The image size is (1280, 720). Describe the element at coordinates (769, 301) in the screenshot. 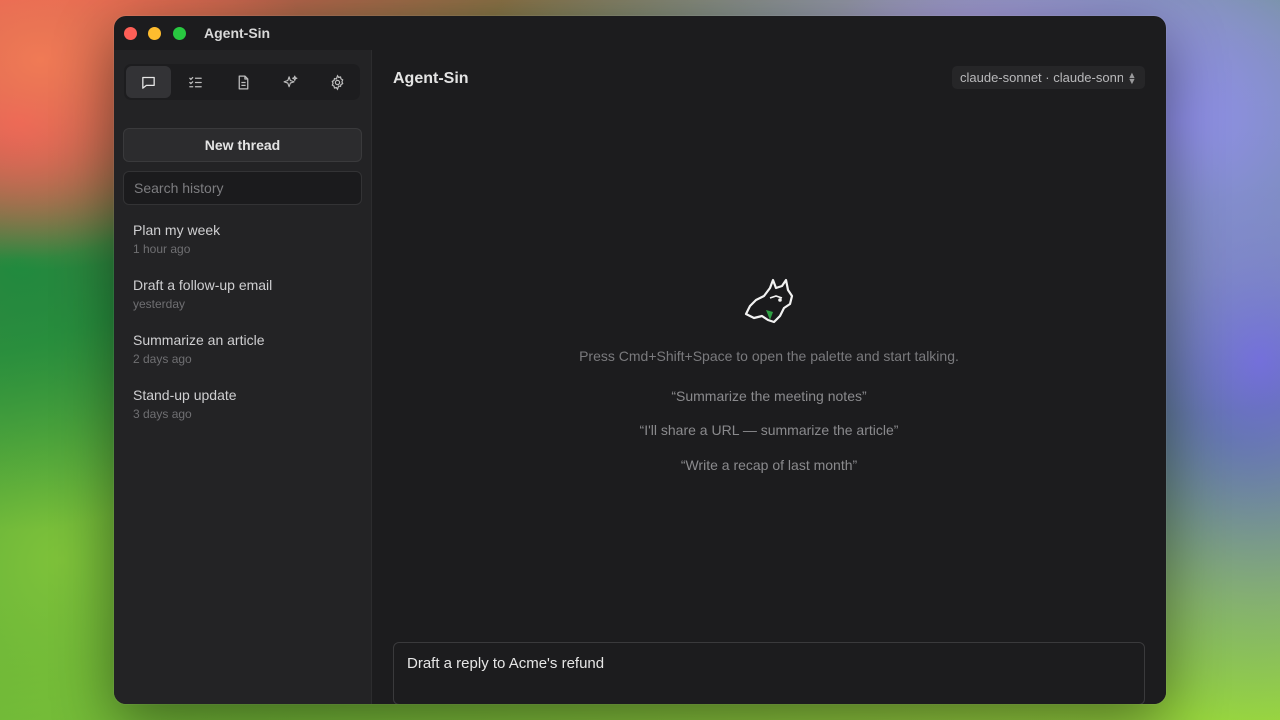

I see `rhino-mascot-logo` at that location.